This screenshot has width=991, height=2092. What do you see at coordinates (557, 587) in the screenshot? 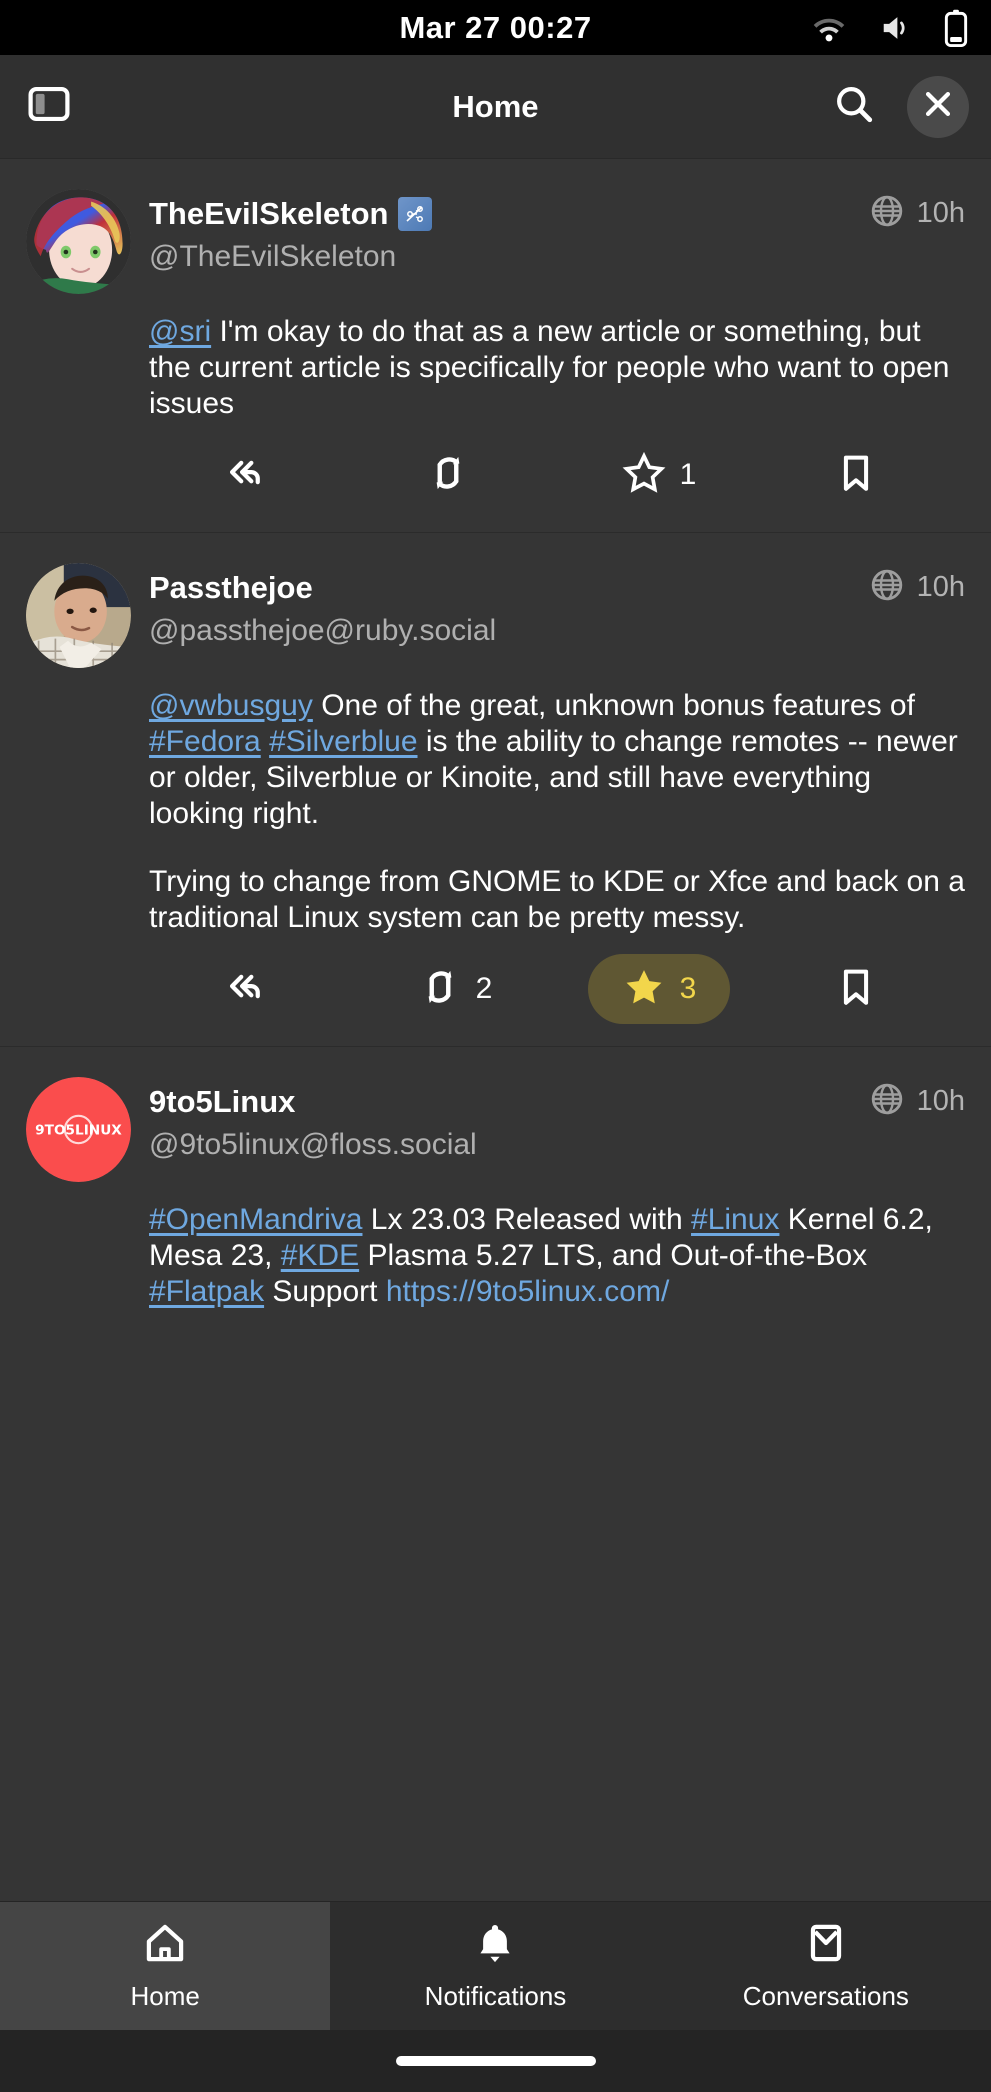
I see `post-author-row: Passthejoe 10h` at bounding box center [557, 587].